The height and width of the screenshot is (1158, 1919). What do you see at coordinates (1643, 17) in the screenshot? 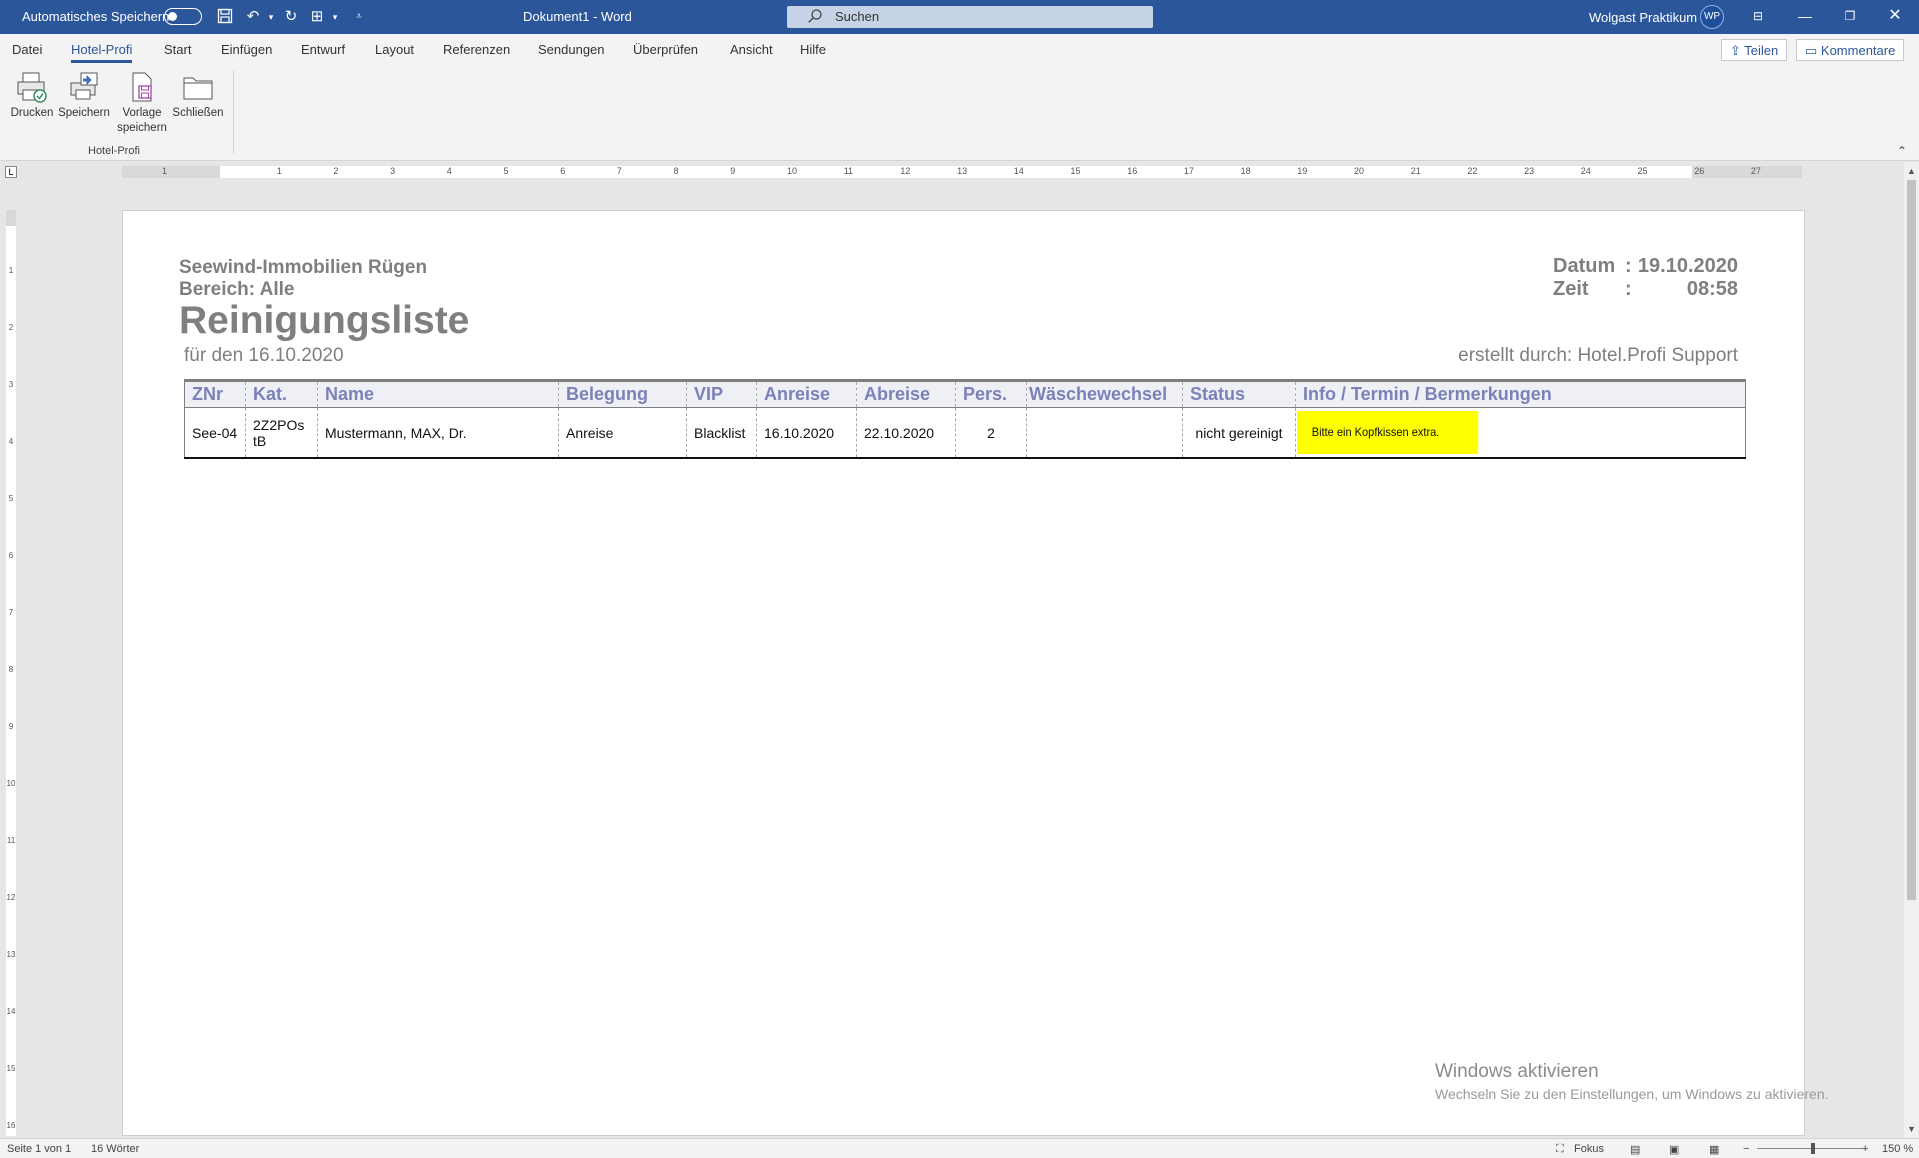
I see `user-name: Wolgast Praktikum` at bounding box center [1643, 17].